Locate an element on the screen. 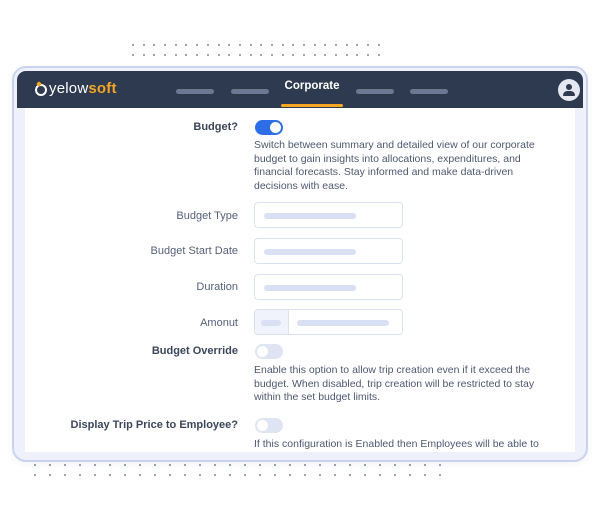  duration-input is located at coordinates (328, 287).